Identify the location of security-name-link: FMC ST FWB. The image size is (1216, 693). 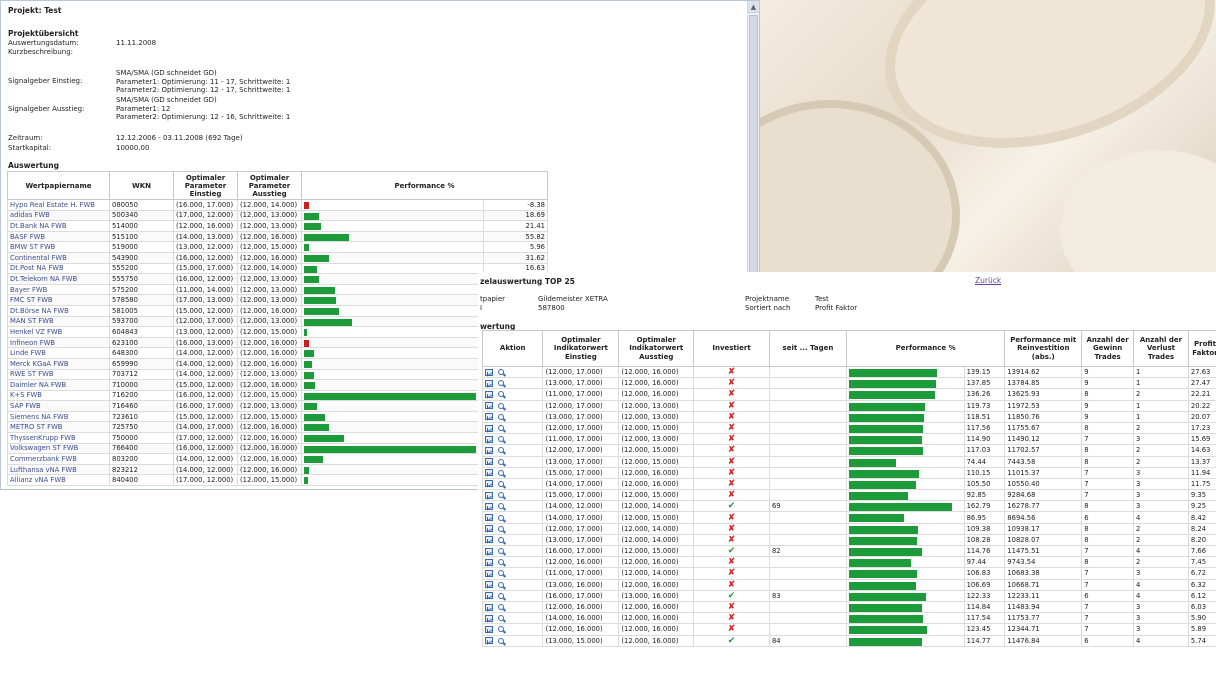
(58, 300).